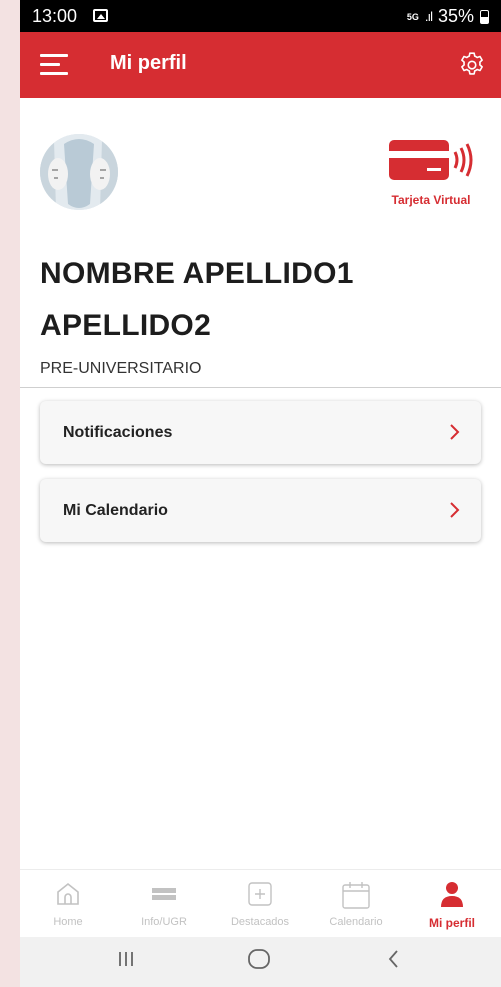  What do you see at coordinates (260, 65) in the screenshot?
I see `app-bar: Mi perfil` at bounding box center [260, 65].